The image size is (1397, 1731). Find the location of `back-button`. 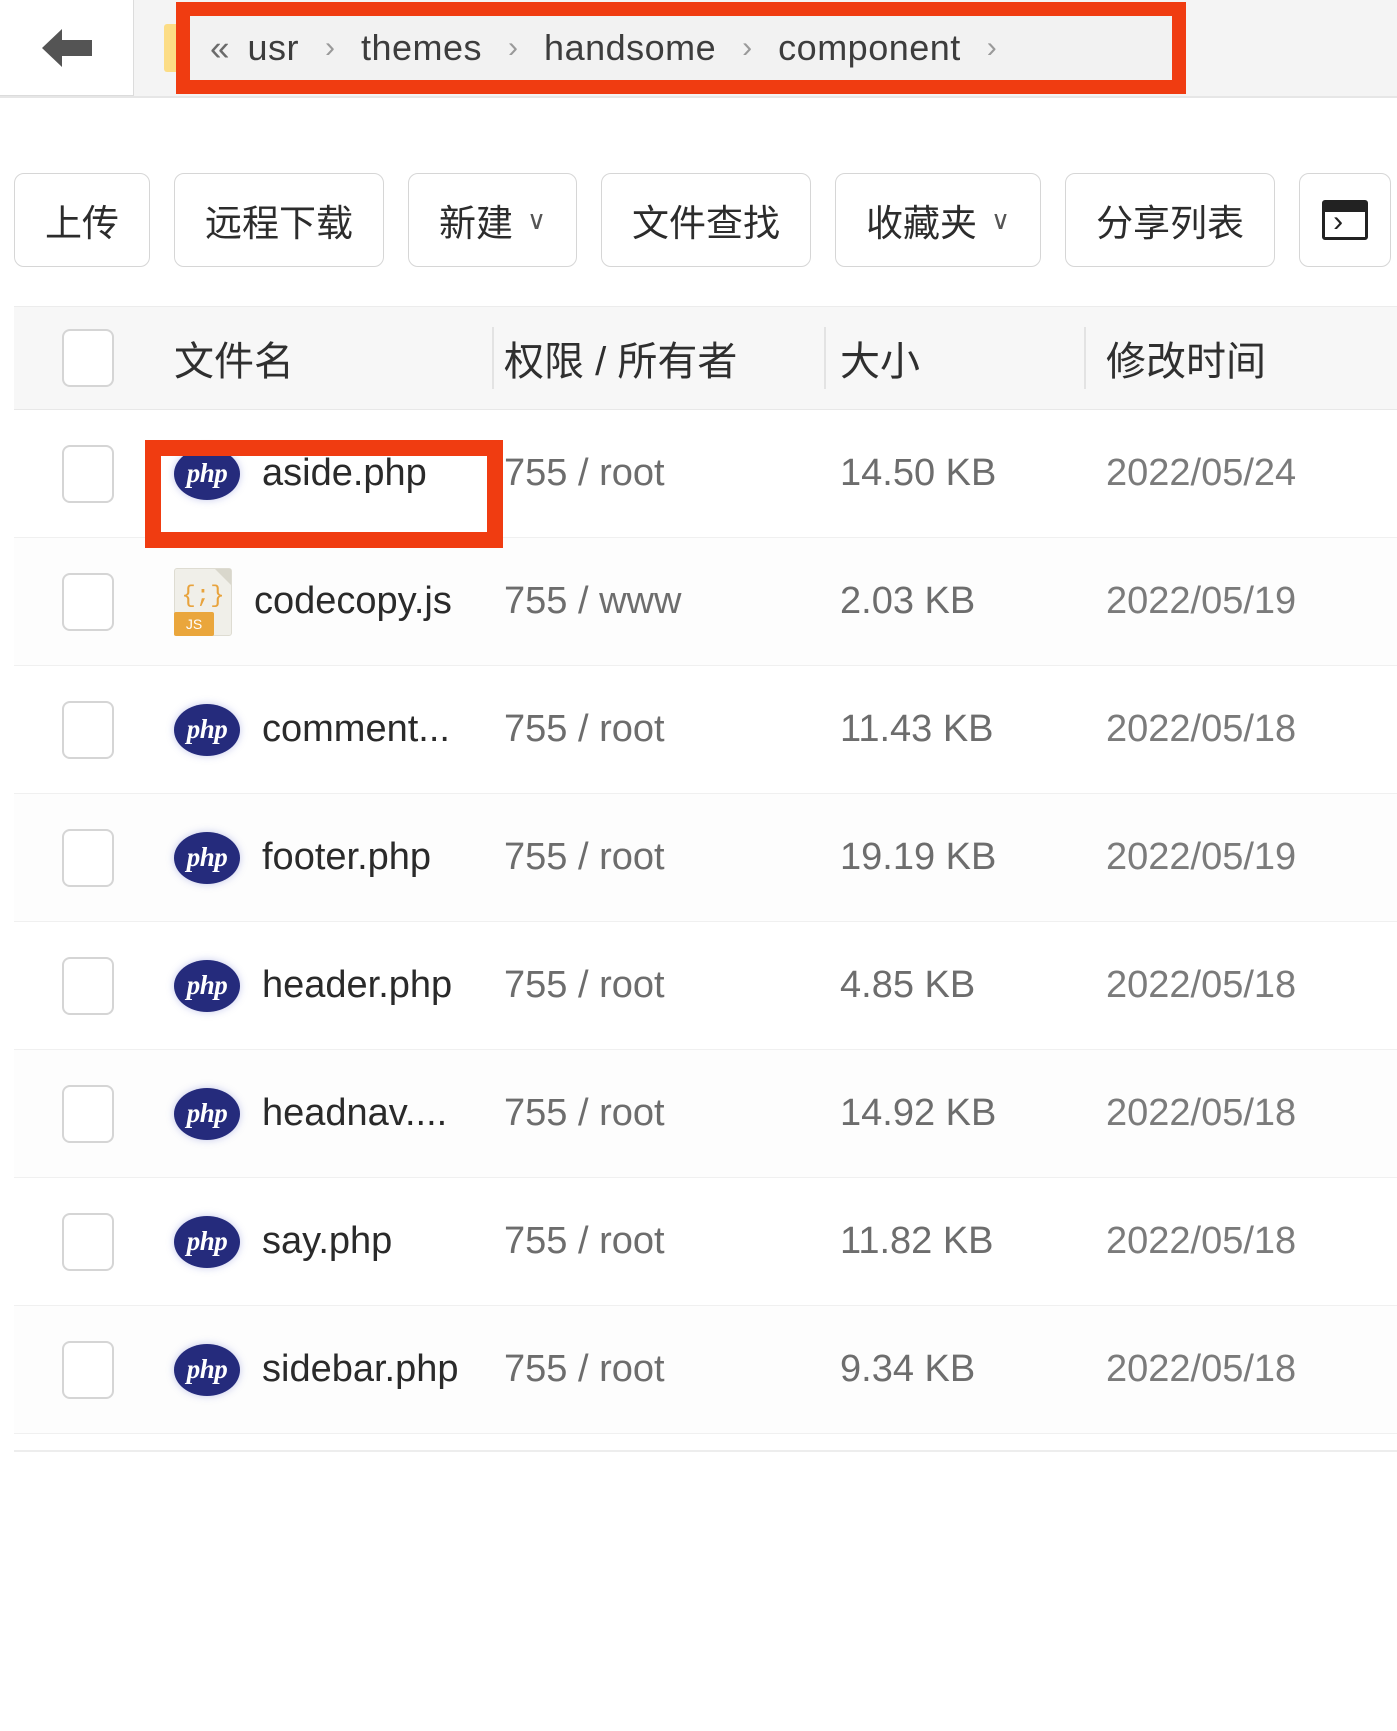

back-button is located at coordinates (67, 48).